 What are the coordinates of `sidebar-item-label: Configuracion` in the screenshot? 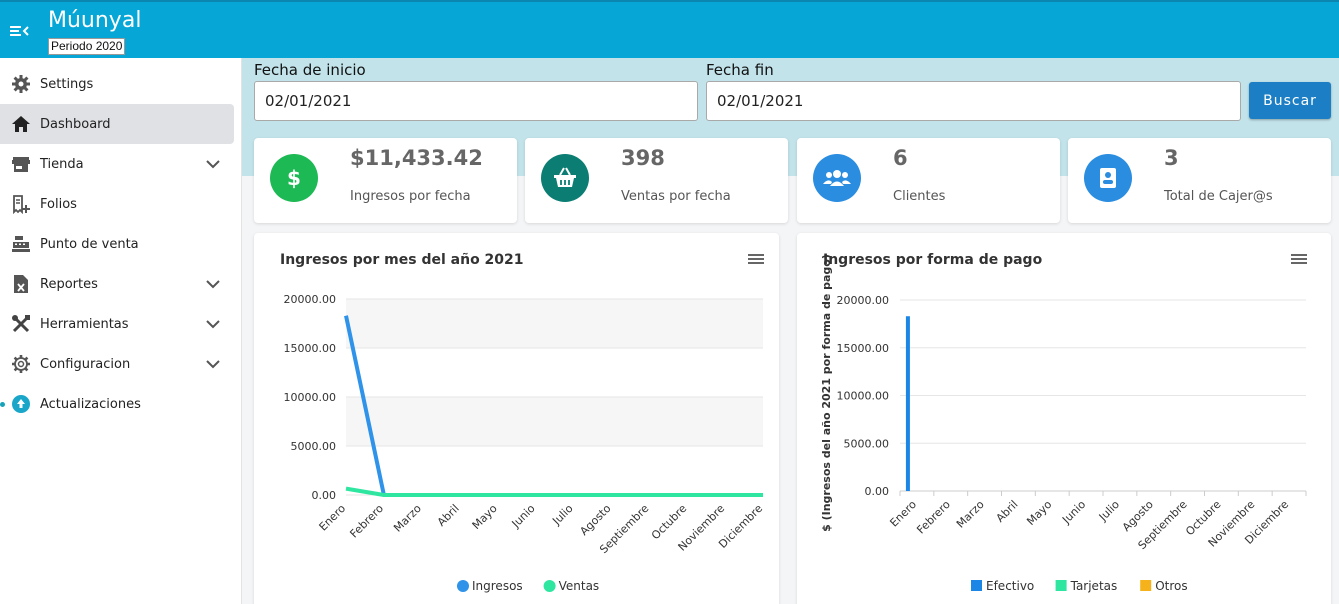 It's located at (85, 364).